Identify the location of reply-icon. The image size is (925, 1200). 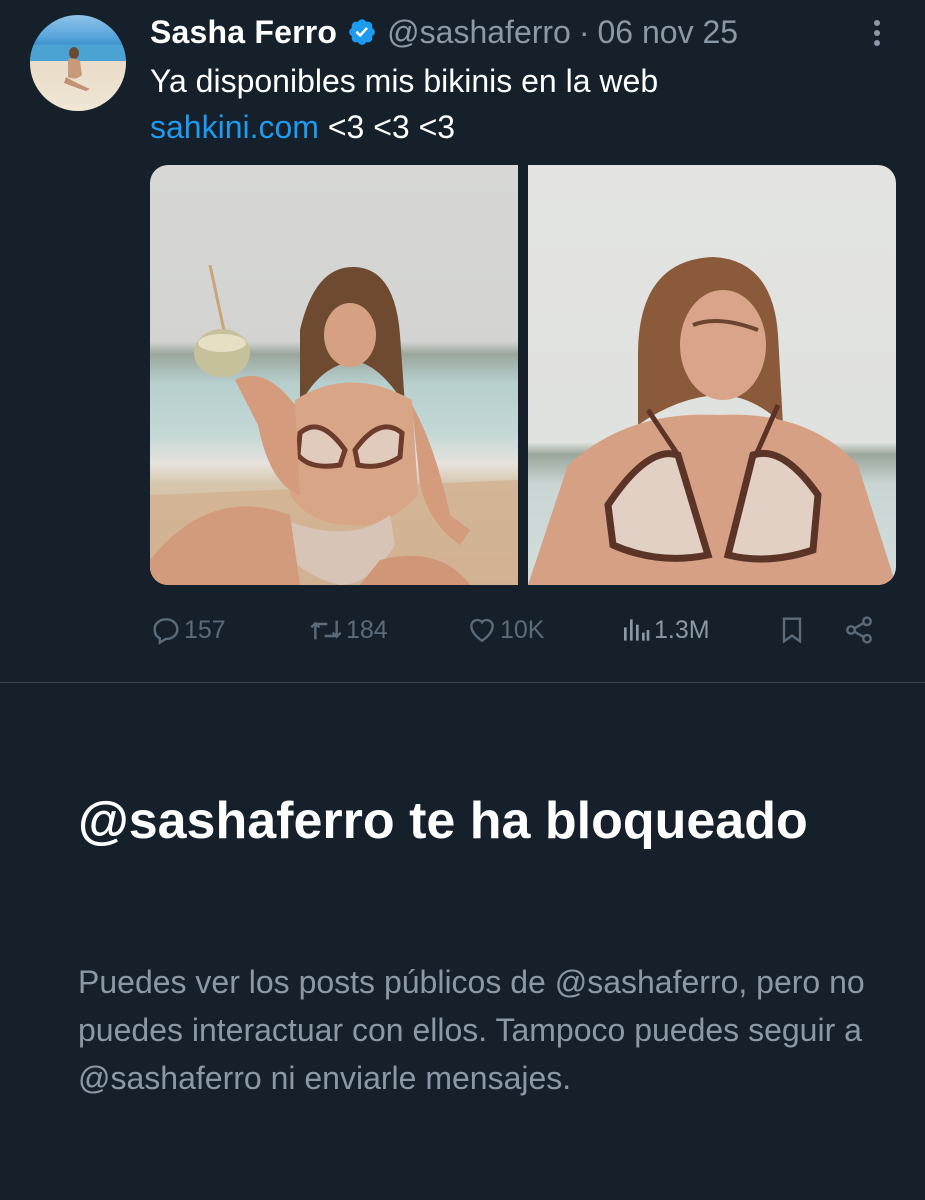
(166, 631).